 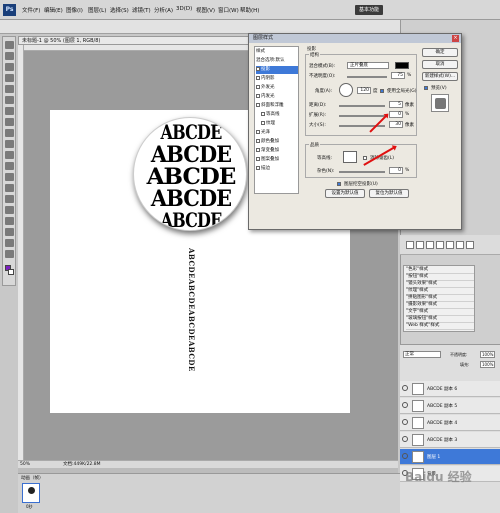 I want to click on style-item-stroke: 描边, so click(x=277, y=169).